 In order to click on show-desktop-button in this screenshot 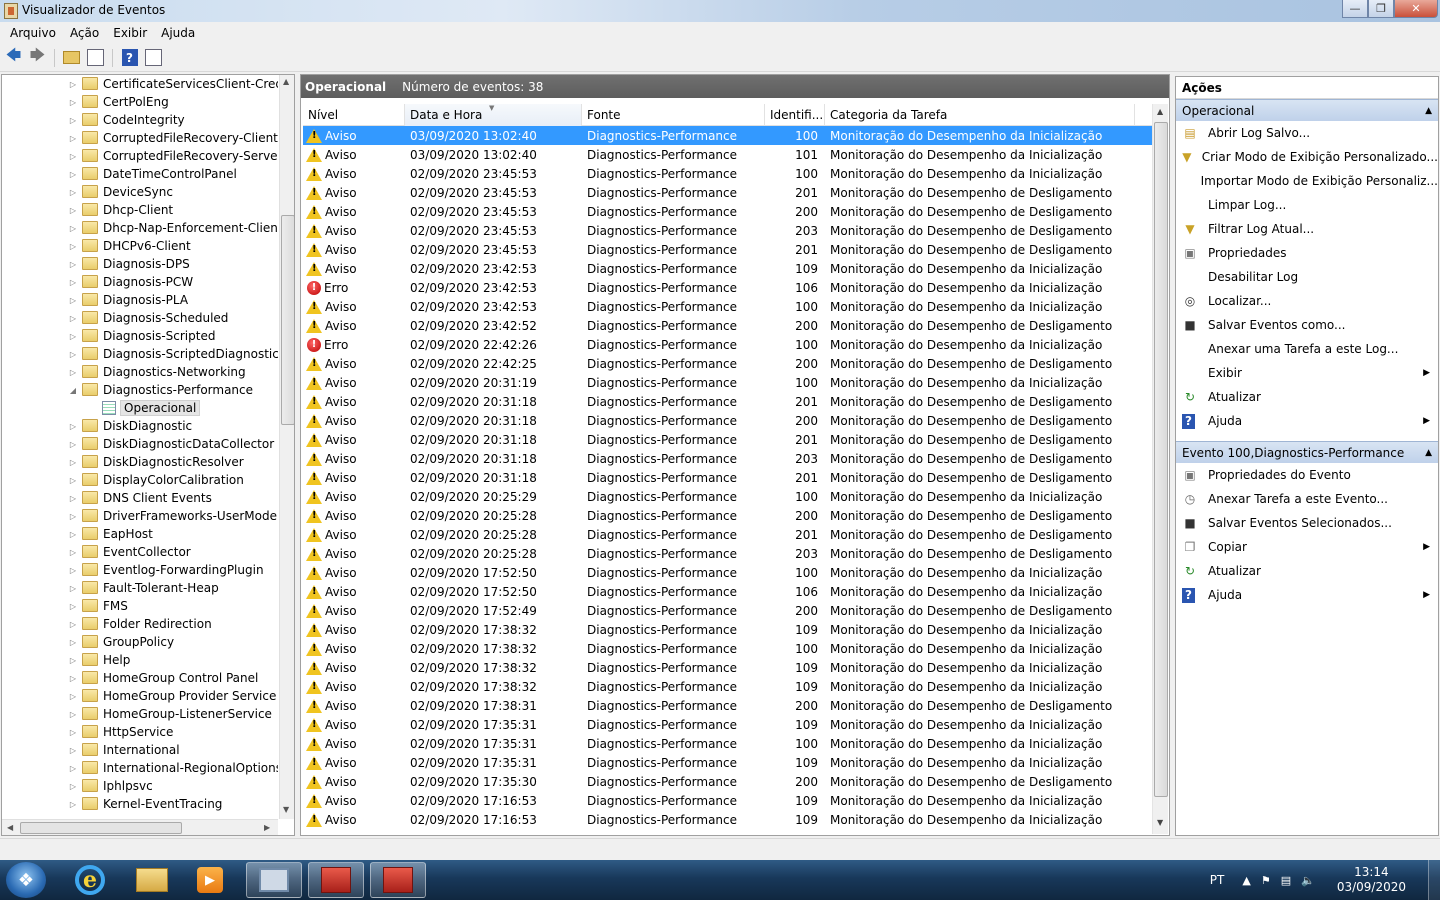, I will do `click(1434, 880)`.